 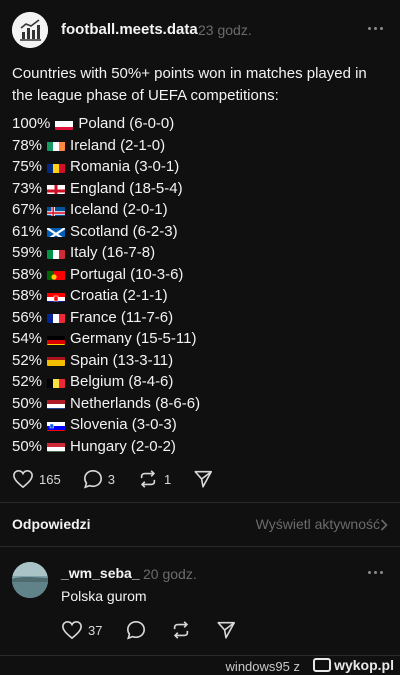 I want to click on avatar, so click(x=30, y=30).